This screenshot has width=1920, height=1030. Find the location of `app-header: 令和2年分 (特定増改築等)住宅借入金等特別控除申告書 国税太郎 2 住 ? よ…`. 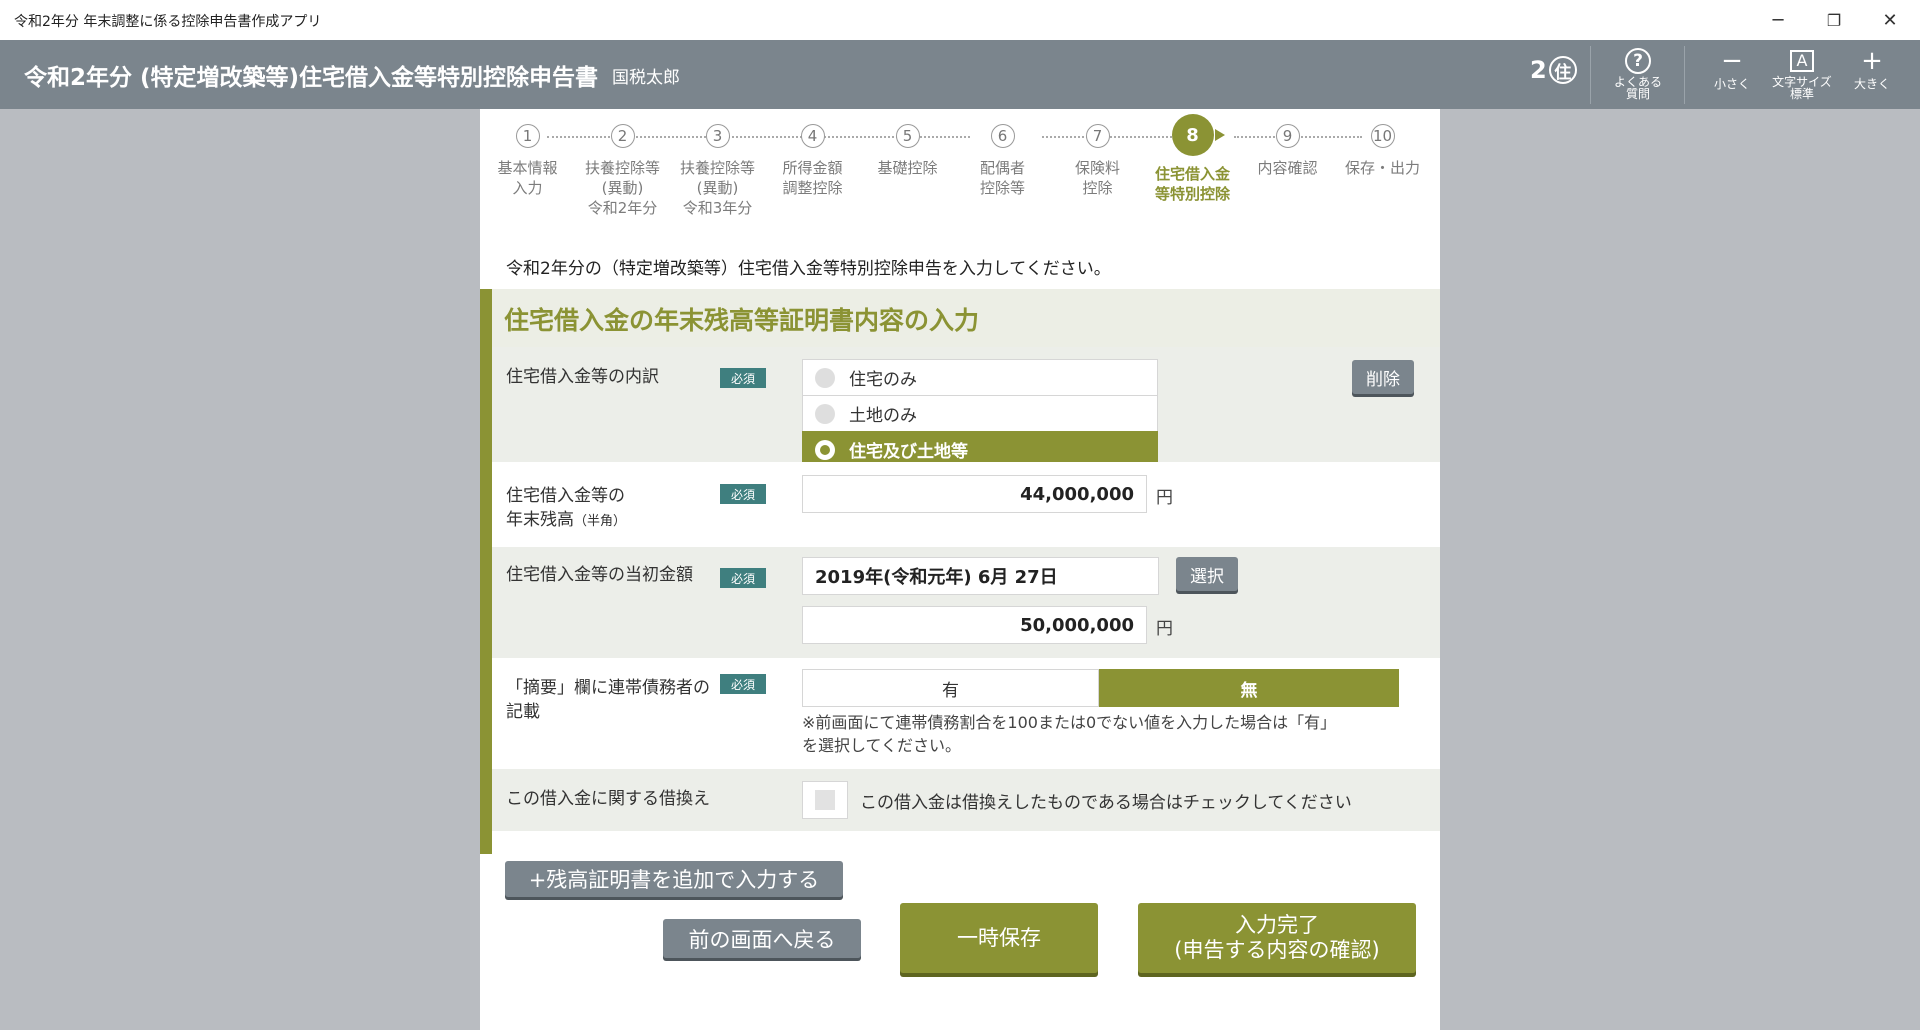

app-header: 令和2年分 (特定増改築等)住宅借入金等特別控除申告書 国税太郎 2 住 ? よ… is located at coordinates (960, 74).